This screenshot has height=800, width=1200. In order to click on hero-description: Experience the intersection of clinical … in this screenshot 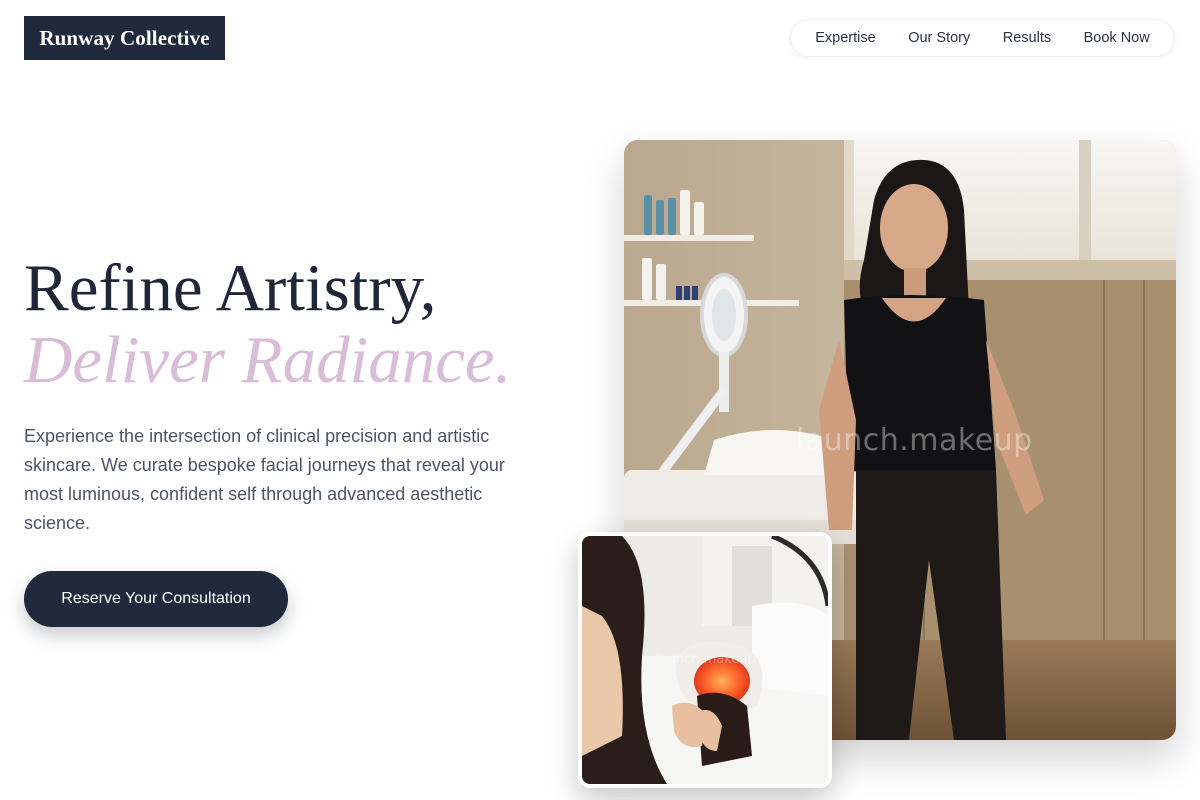, I will do `click(264, 479)`.